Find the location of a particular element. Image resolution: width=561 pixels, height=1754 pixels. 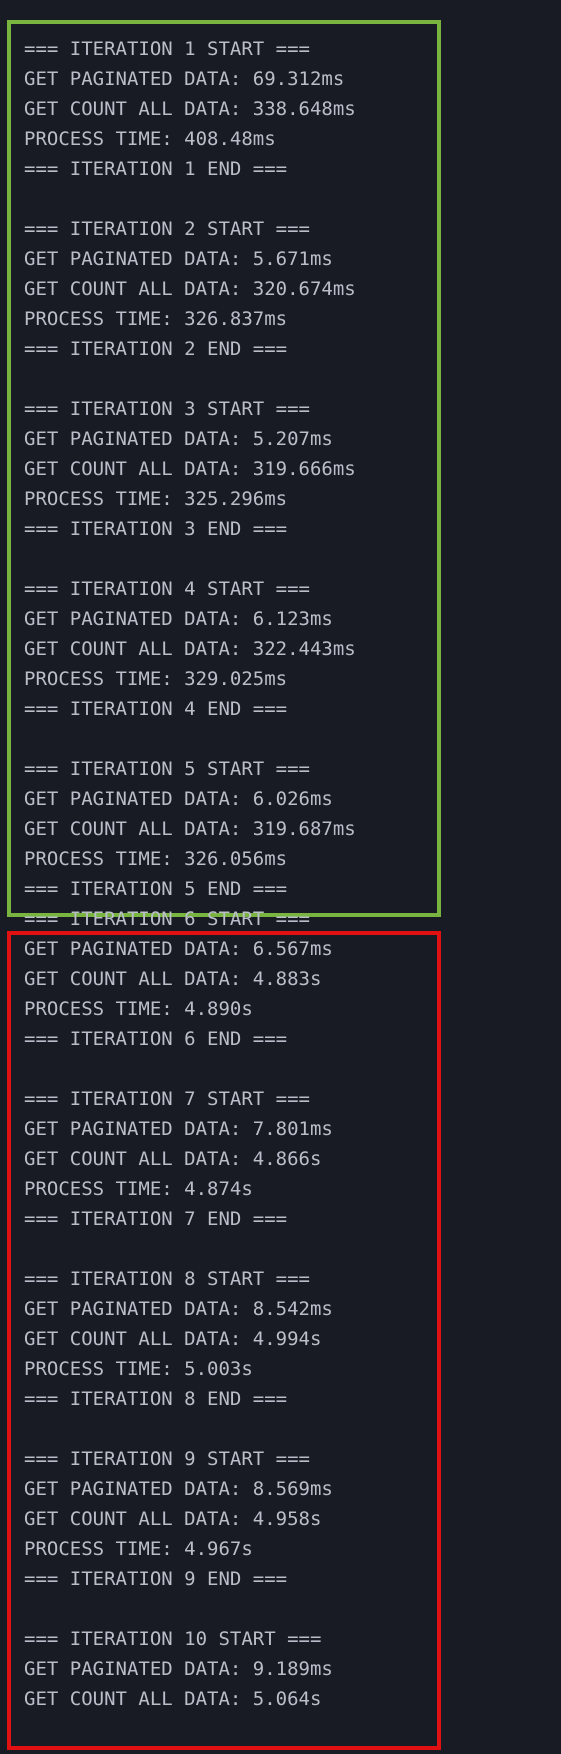

log-line: === ITERATION 6 START === is located at coordinates (167, 919).